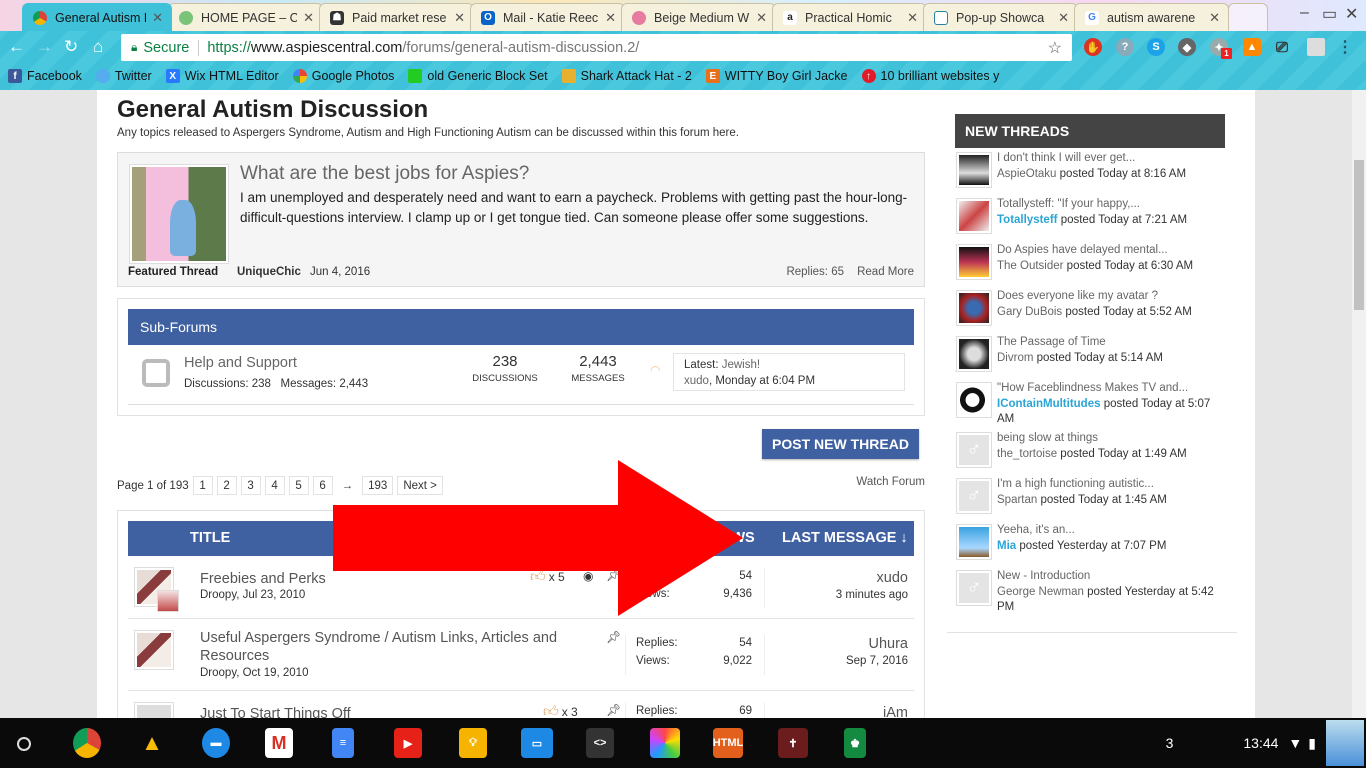 The image size is (1366, 768). Describe the element at coordinates (226, 485) in the screenshot. I see `page-2-link: 2` at that location.